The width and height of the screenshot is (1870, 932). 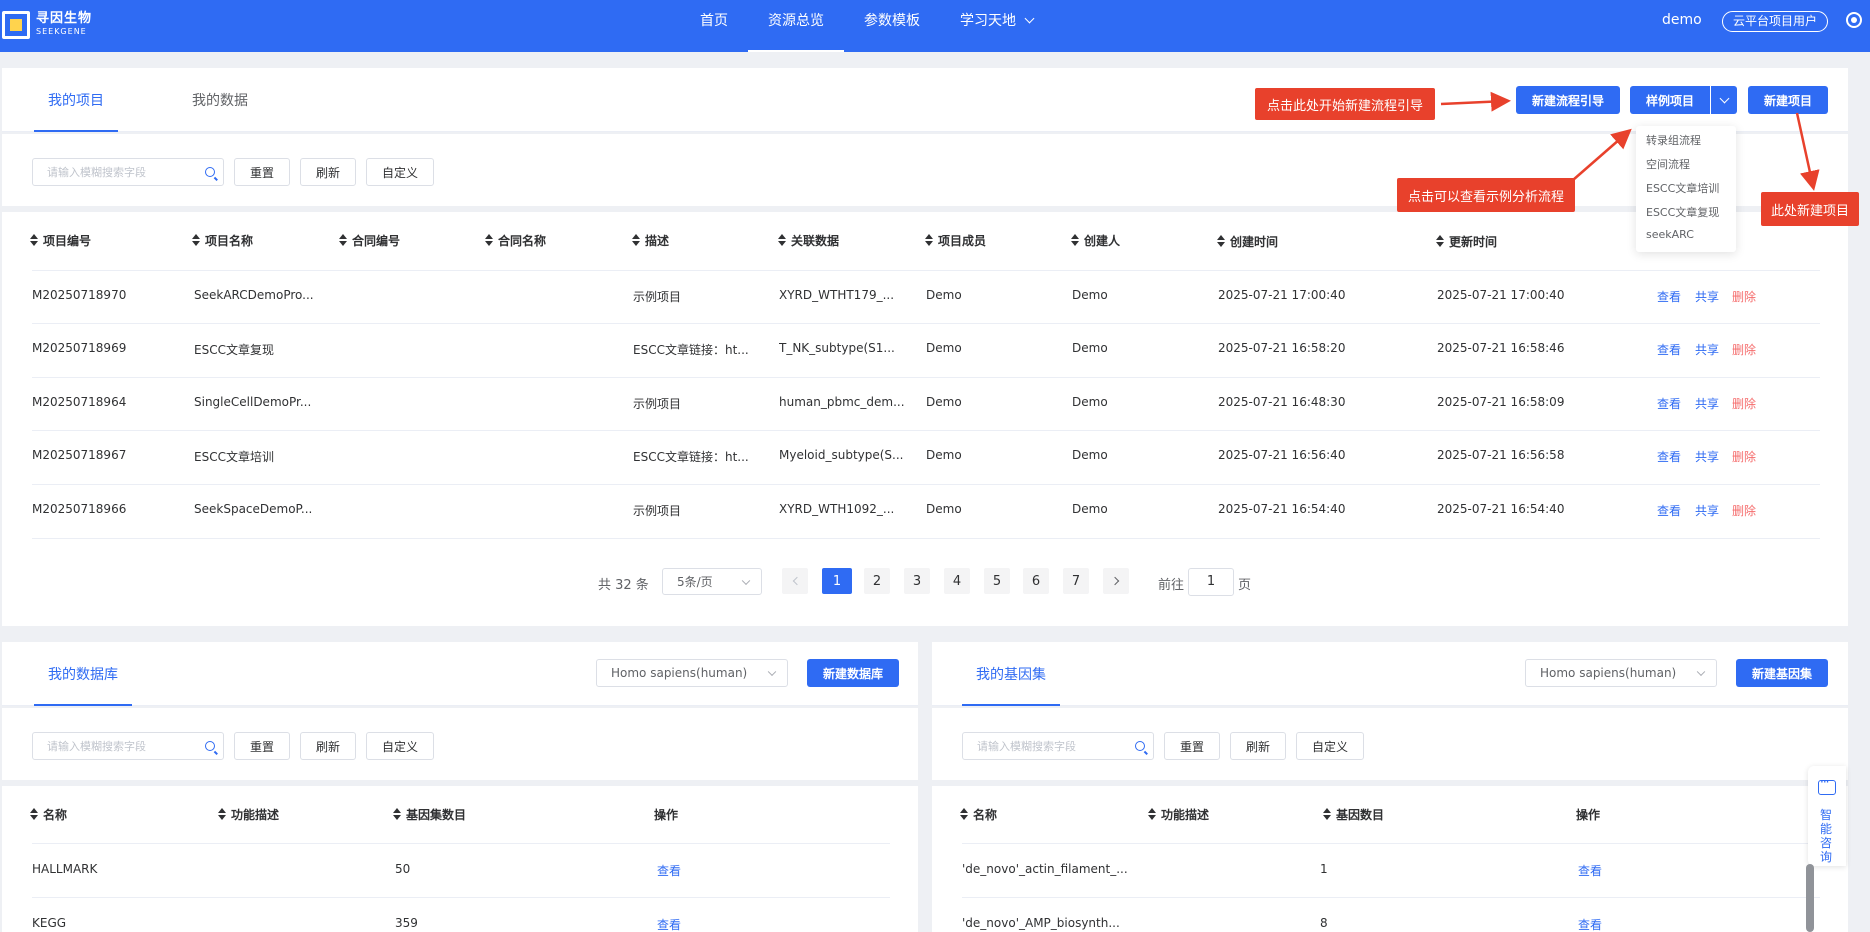 I want to click on gear-icon, so click(x=1854, y=20).